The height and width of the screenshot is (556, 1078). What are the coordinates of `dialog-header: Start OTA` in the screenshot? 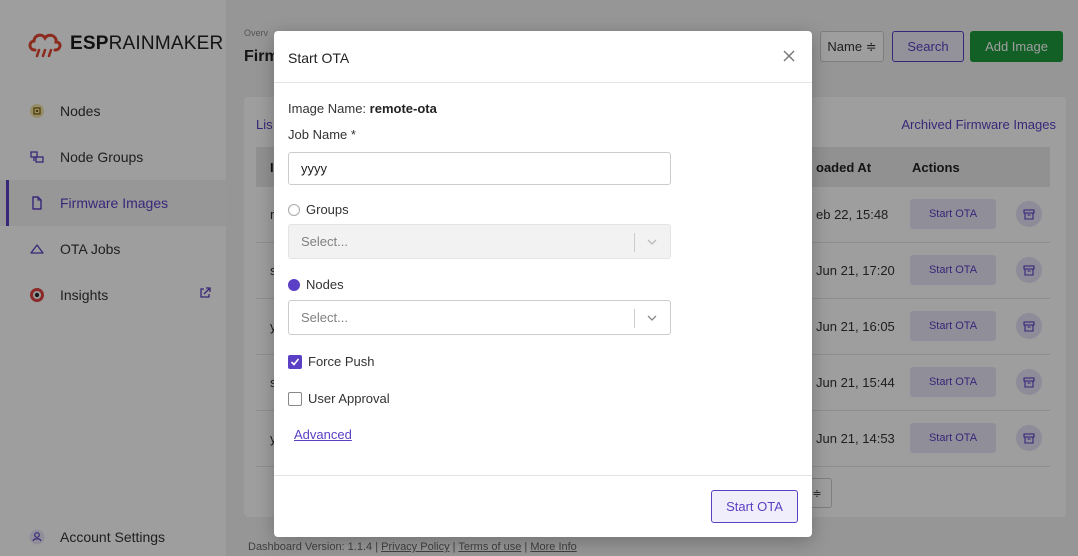 It's located at (543, 57).